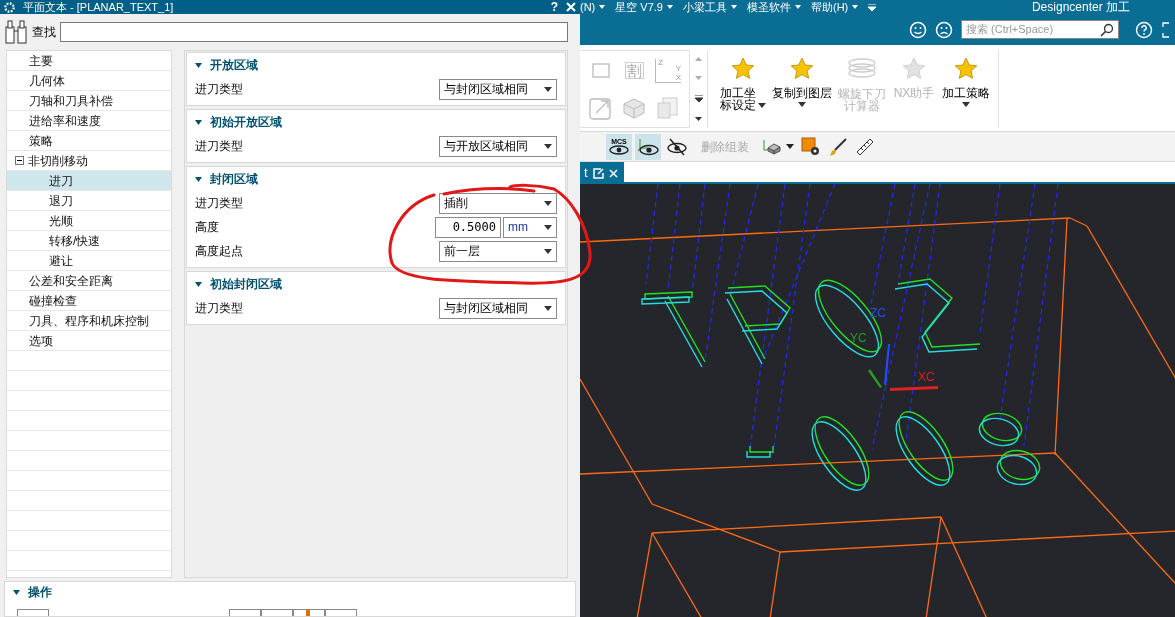  Describe the element at coordinates (773, 7) in the screenshot. I see `menu-item: 模圣软件` at that location.